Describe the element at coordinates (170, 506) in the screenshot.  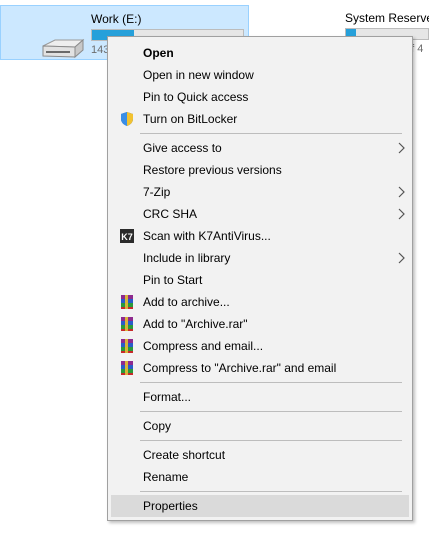
I see `menu-item-label: Properties` at that location.